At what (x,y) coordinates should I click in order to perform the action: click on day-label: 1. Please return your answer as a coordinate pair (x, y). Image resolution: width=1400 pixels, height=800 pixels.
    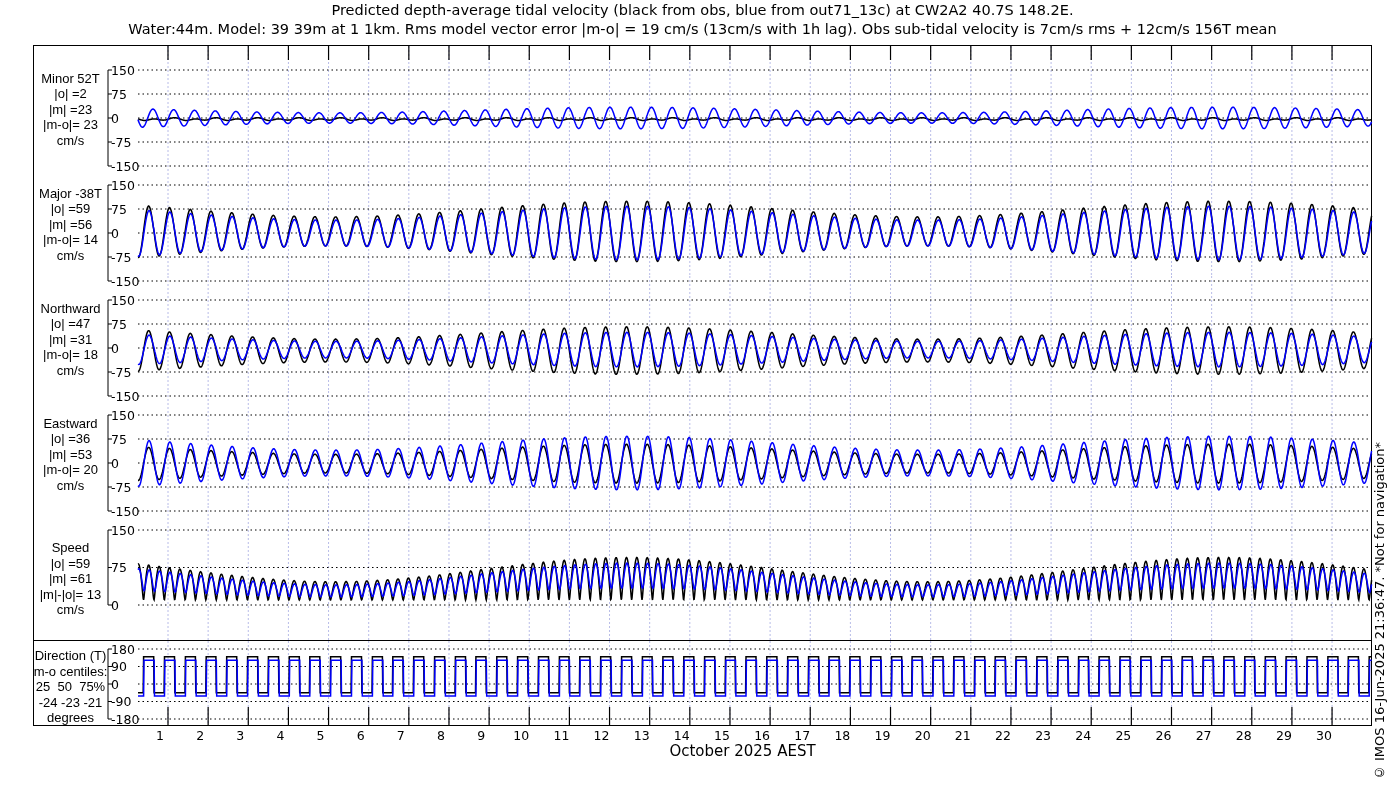
    Looking at the image, I should click on (160, 735).